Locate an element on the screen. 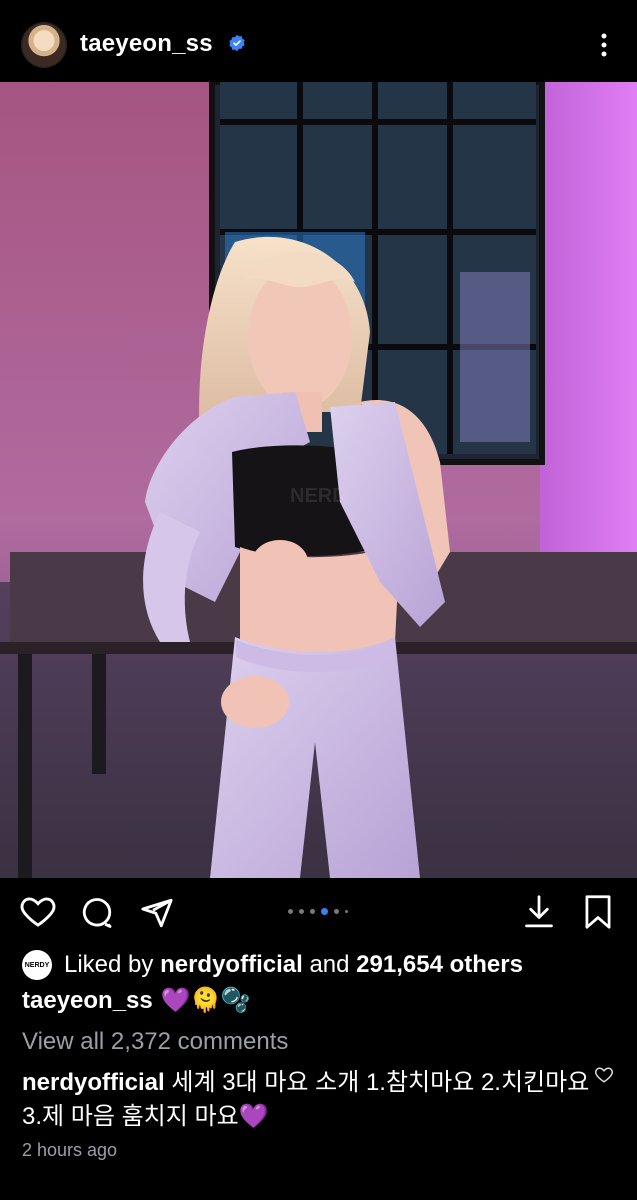 The image size is (637, 1200). comment-username: nerdyofficial is located at coordinates (93, 1082).